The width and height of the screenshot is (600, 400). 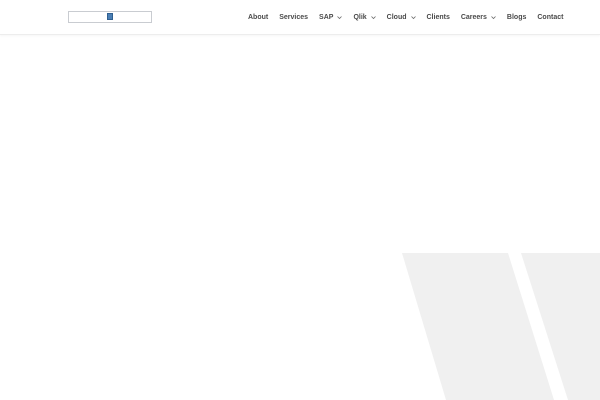 What do you see at coordinates (501, 326) in the screenshot?
I see `background-stripes` at bounding box center [501, 326].